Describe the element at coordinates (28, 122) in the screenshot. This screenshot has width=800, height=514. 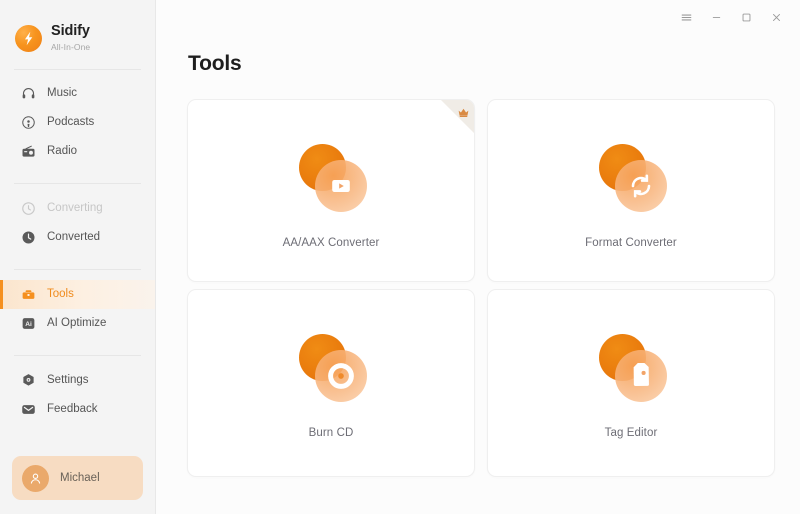
I see `podcast-icon` at that location.